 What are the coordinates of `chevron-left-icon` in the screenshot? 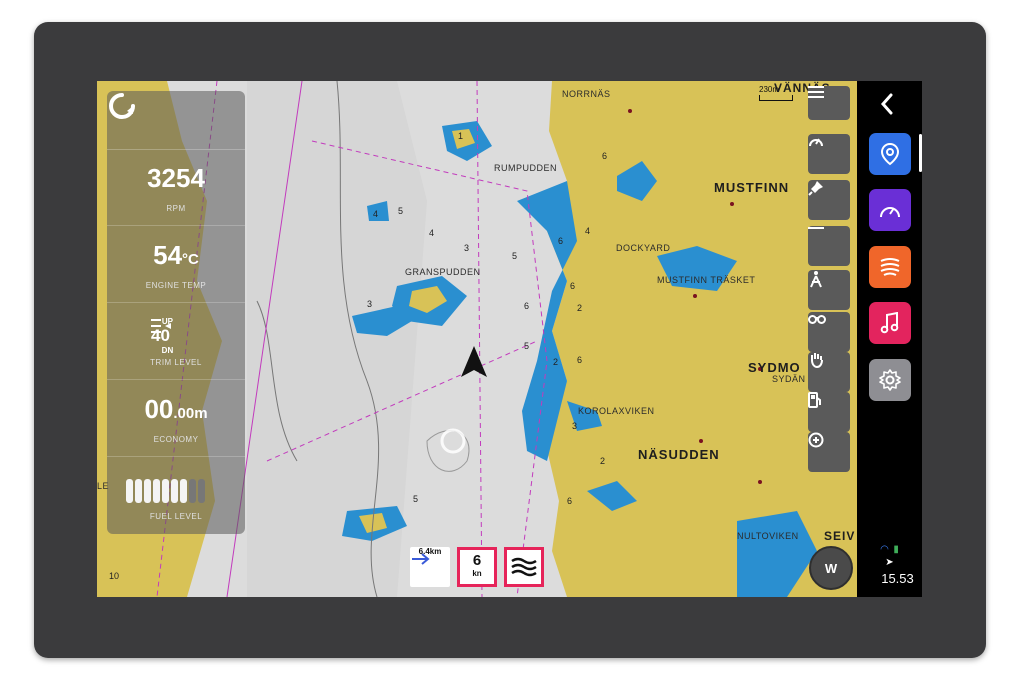 It's located at (886, 104).